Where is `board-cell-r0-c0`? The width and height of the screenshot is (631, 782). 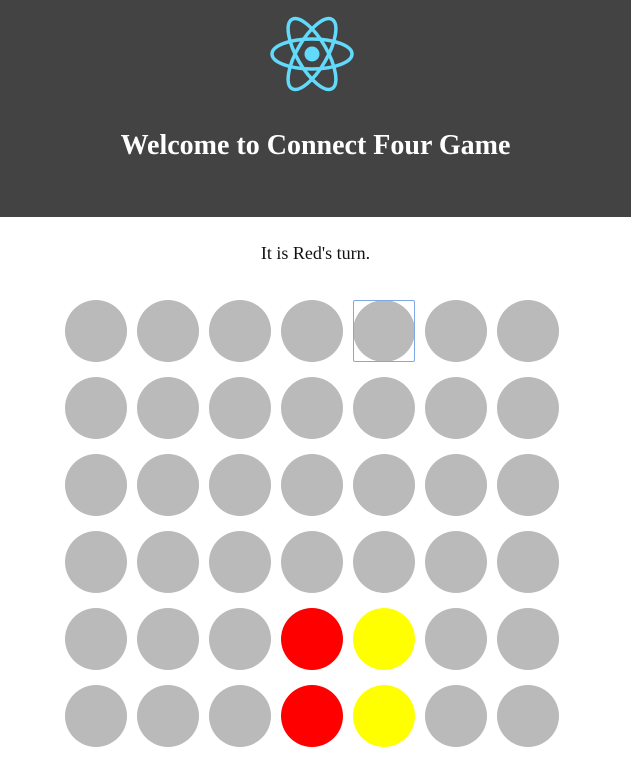
board-cell-r0-c0 is located at coordinates (96, 331).